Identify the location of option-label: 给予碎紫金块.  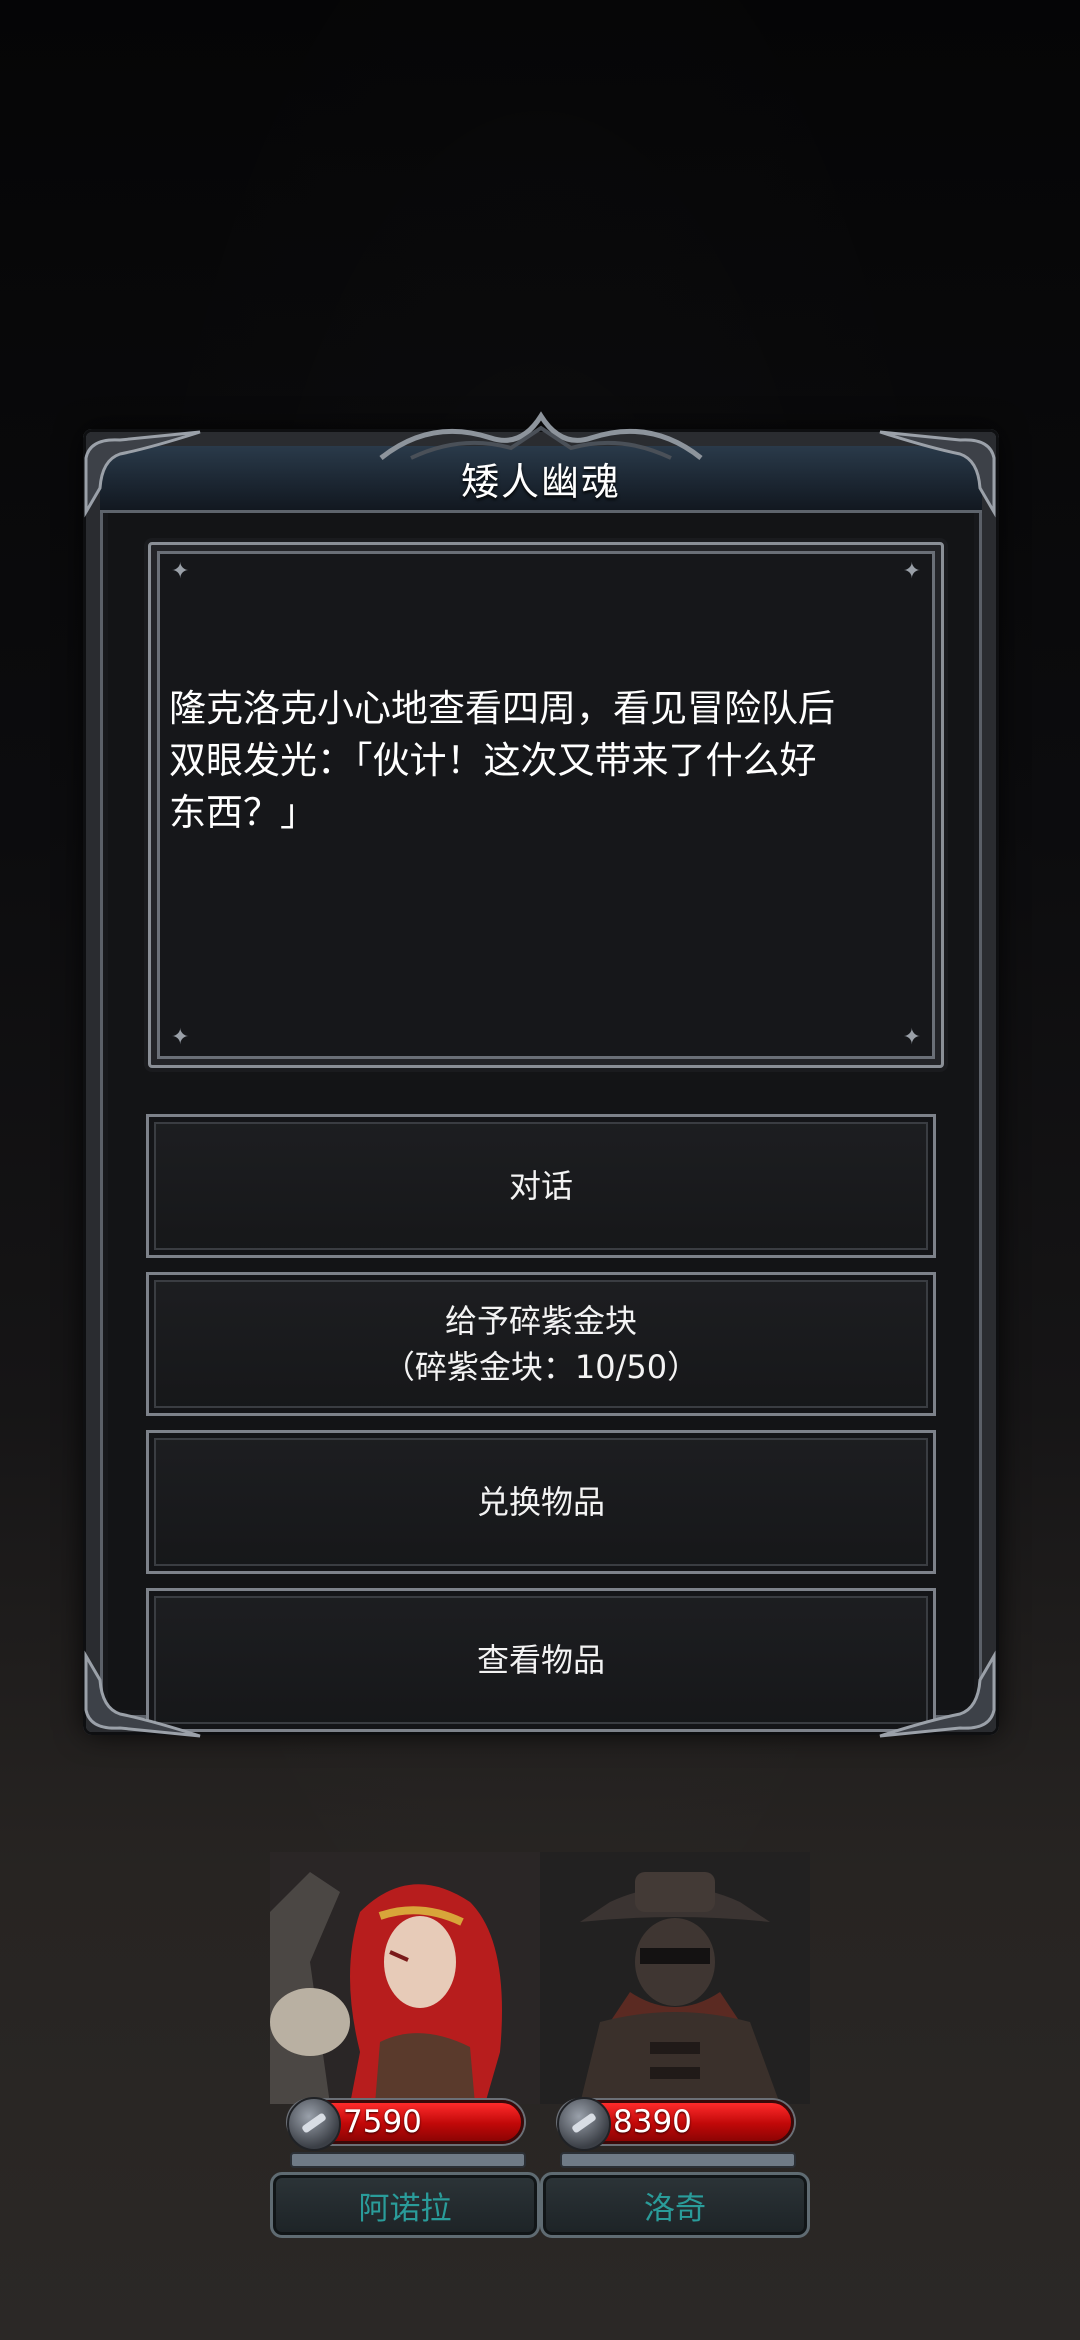
(540, 1321).